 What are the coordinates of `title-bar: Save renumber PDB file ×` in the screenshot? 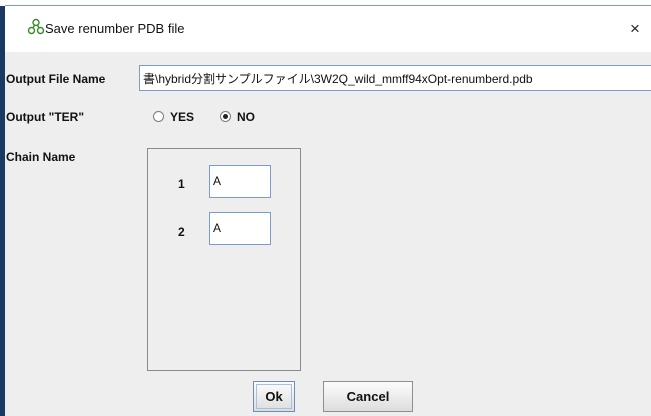 It's located at (328, 29).